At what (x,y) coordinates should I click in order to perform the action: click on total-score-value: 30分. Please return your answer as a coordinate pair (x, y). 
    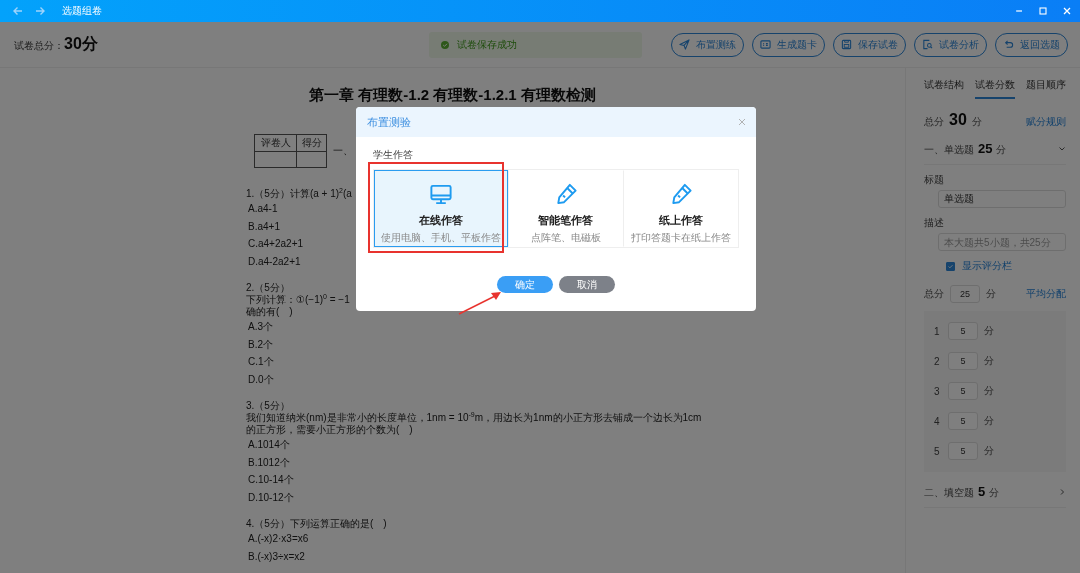
    Looking at the image, I should click on (81, 44).